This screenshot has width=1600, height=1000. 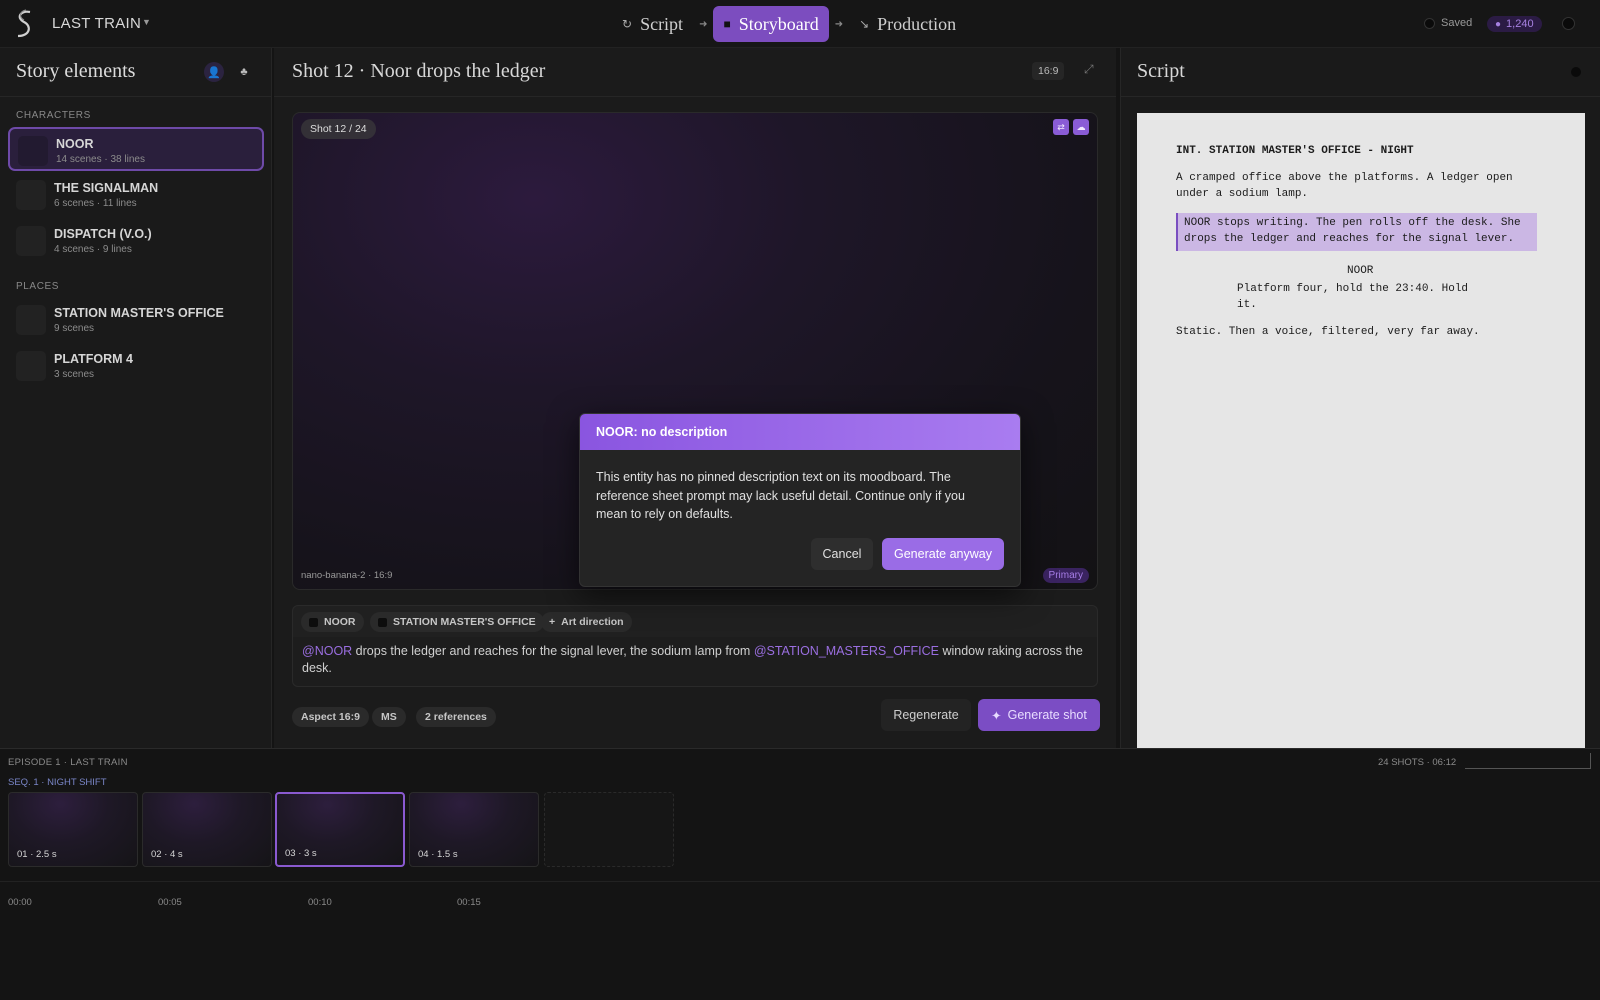 I want to click on storyboard-icon: ■, so click(x=727, y=24).